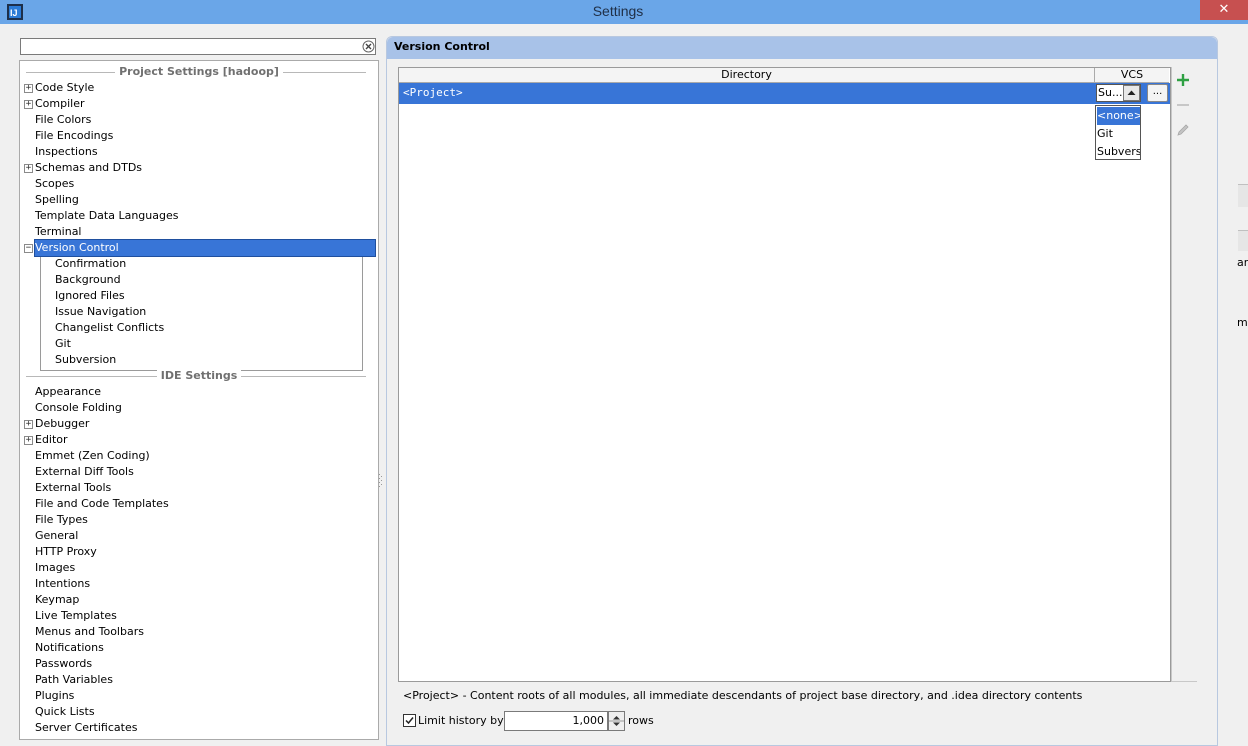  I want to click on tree-item-keymap: Keymap, so click(57, 600).